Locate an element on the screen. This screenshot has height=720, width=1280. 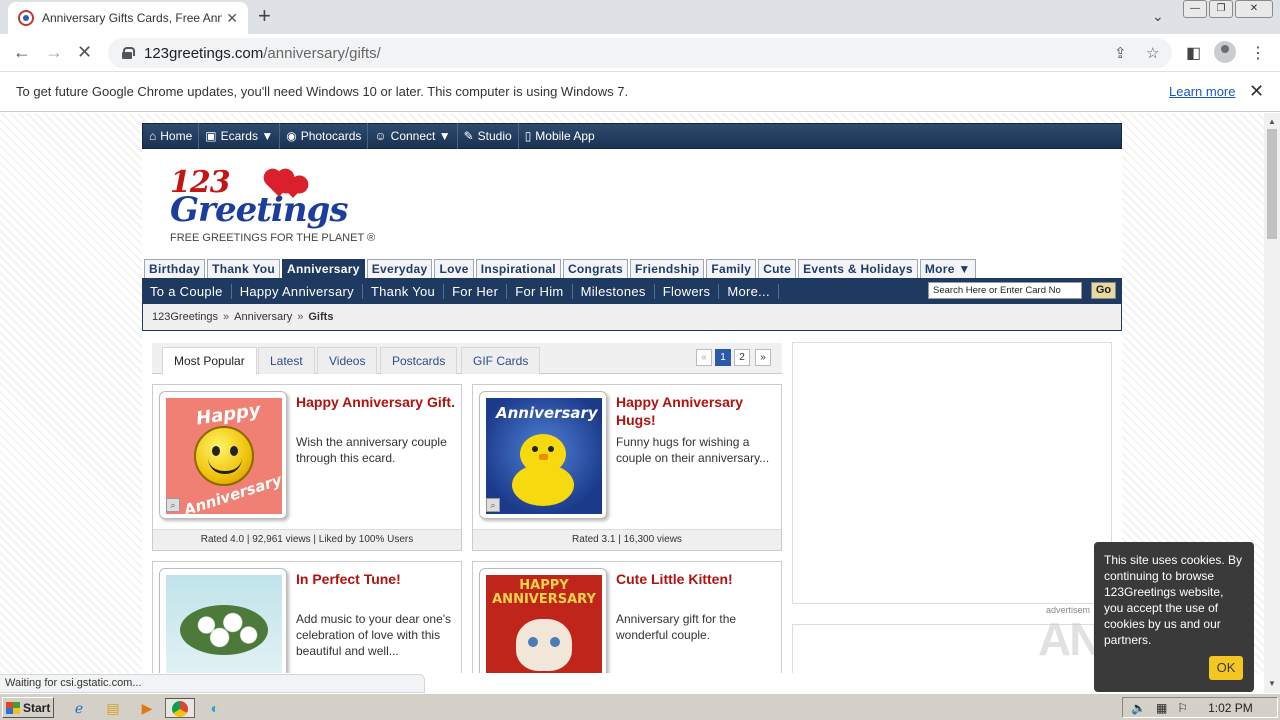
nav-mobile-app: ▯ Mobile App is located at coordinates (560, 136).